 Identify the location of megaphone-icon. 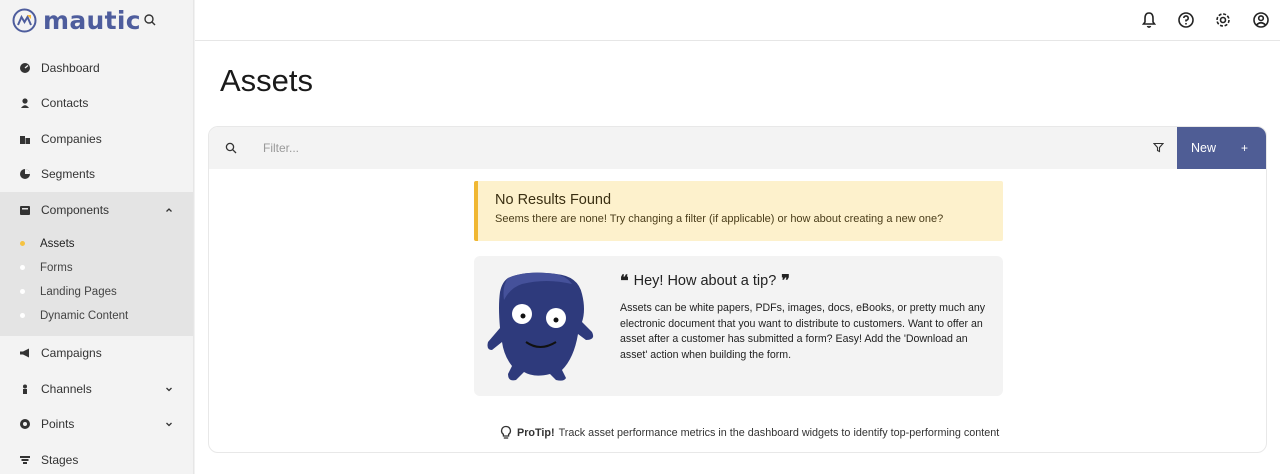
(25, 353).